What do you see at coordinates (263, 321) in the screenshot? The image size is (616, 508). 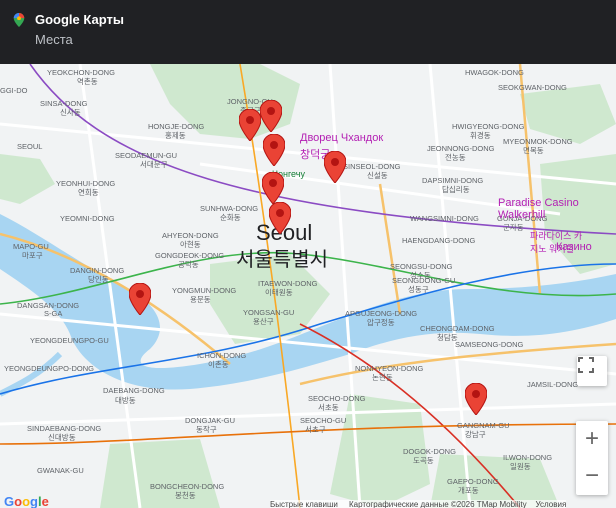 I see `district-label: 용산구` at bounding box center [263, 321].